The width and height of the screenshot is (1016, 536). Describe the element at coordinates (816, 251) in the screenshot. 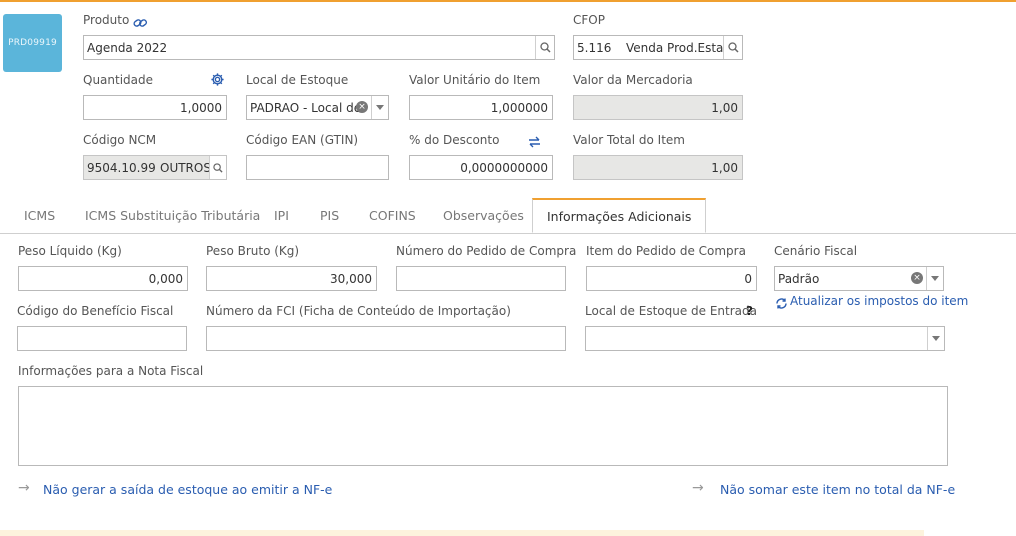

I see `cenario-fiscal-label: Cenário Fiscal` at that location.